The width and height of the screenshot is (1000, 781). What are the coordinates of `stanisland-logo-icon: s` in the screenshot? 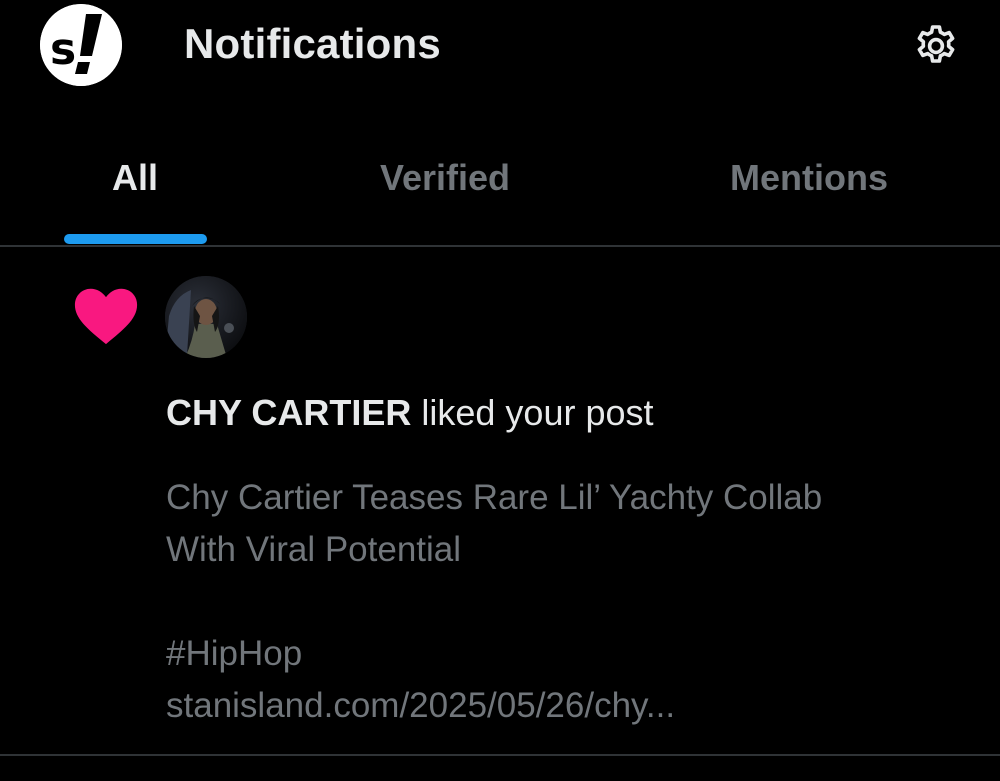 It's located at (81, 45).